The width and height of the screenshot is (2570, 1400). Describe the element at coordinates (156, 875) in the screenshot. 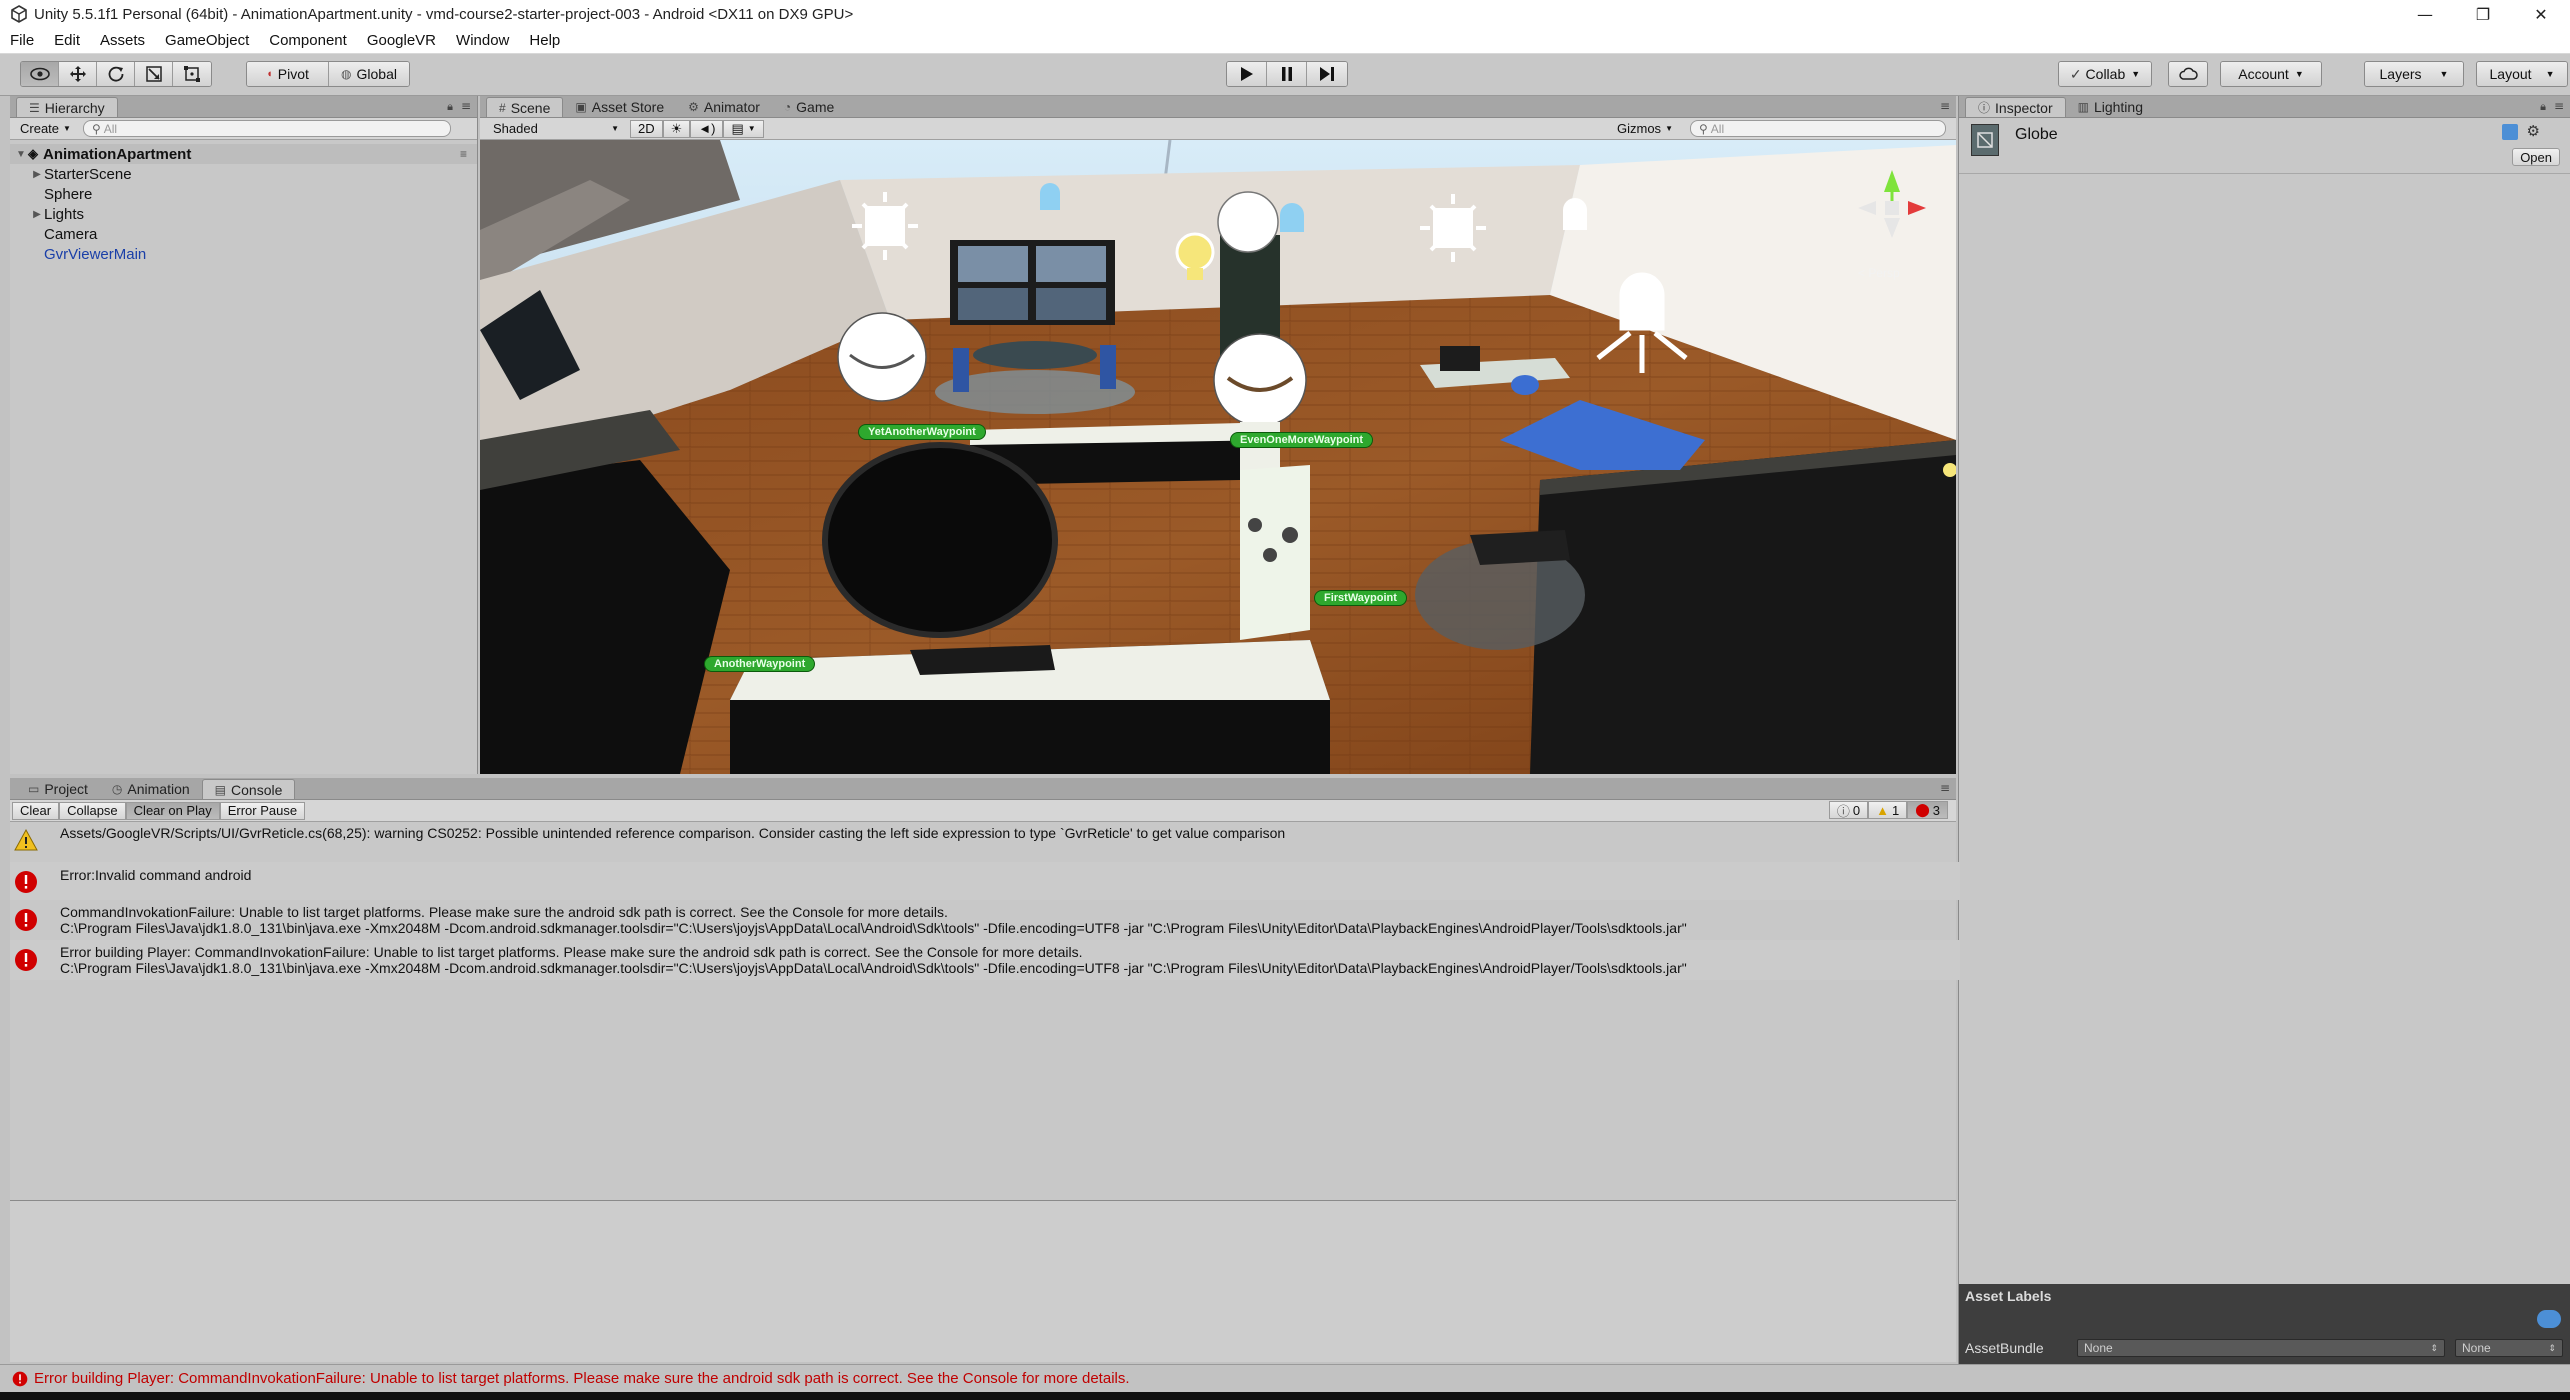

I see `console-entry-text: Error:Invalid command android` at that location.